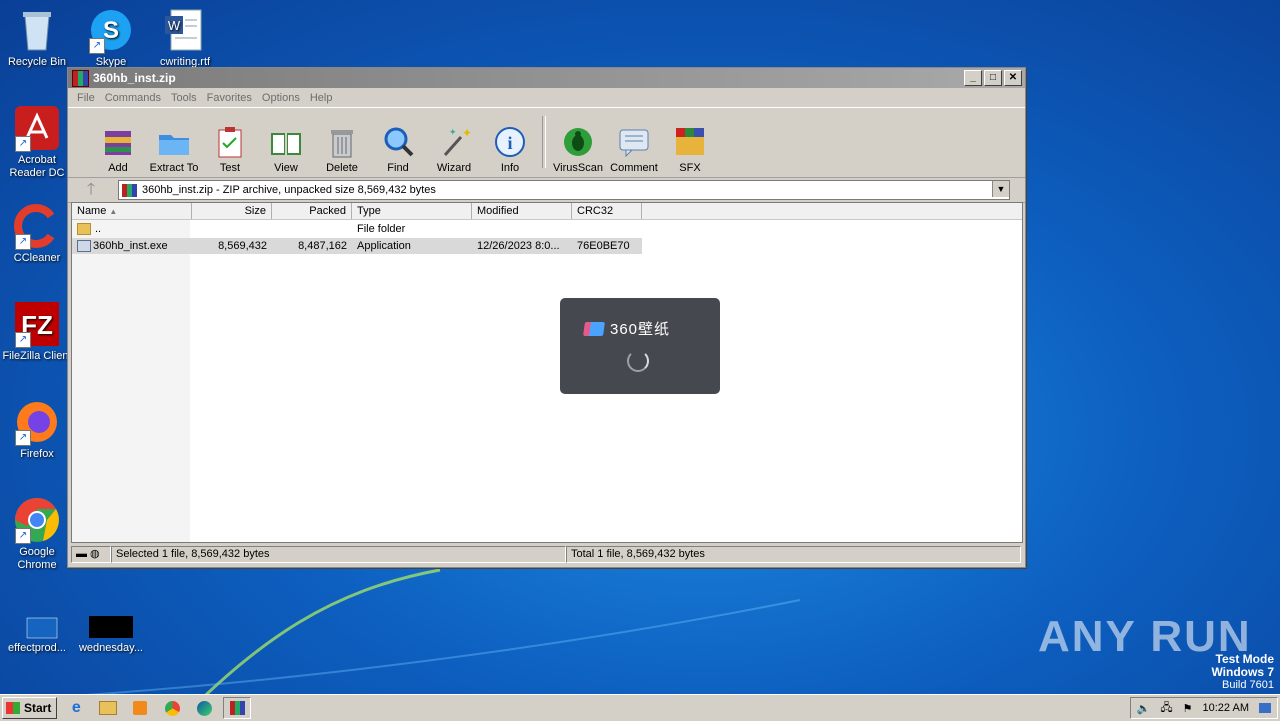 This screenshot has width=1280, height=721. Describe the element at coordinates (522, 229) in the screenshot. I see `row-modified` at that location.